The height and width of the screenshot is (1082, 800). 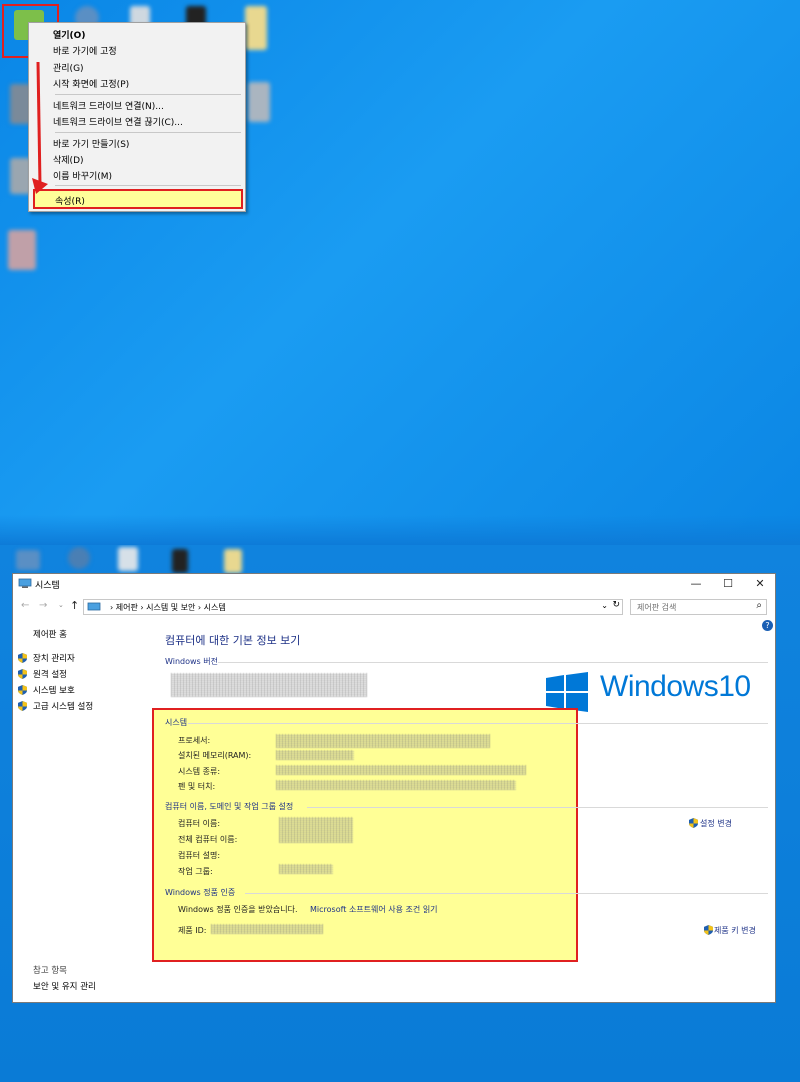 What do you see at coordinates (40, 127) in the screenshot?
I see `red-arrow-icon` at bounding box center [40, 127].